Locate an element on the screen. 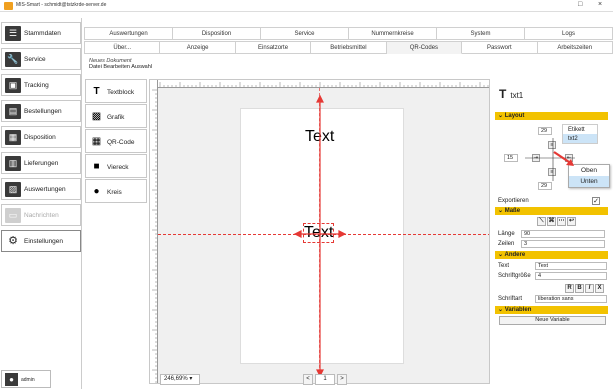 Image resolution: width=613 pixels, height=389 pixels. tool-label: Grafik is located at coordinates (116, 117).